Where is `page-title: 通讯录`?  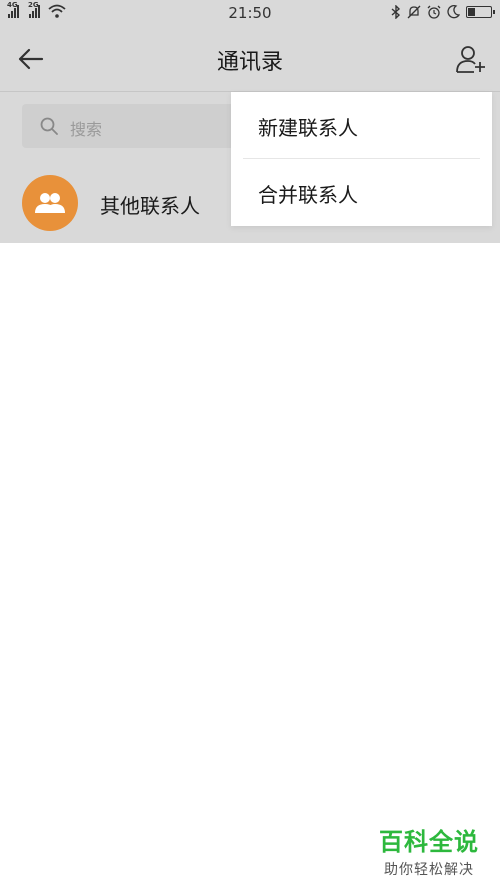 page-title: 通讯录 is located at coordinates (249, 62).